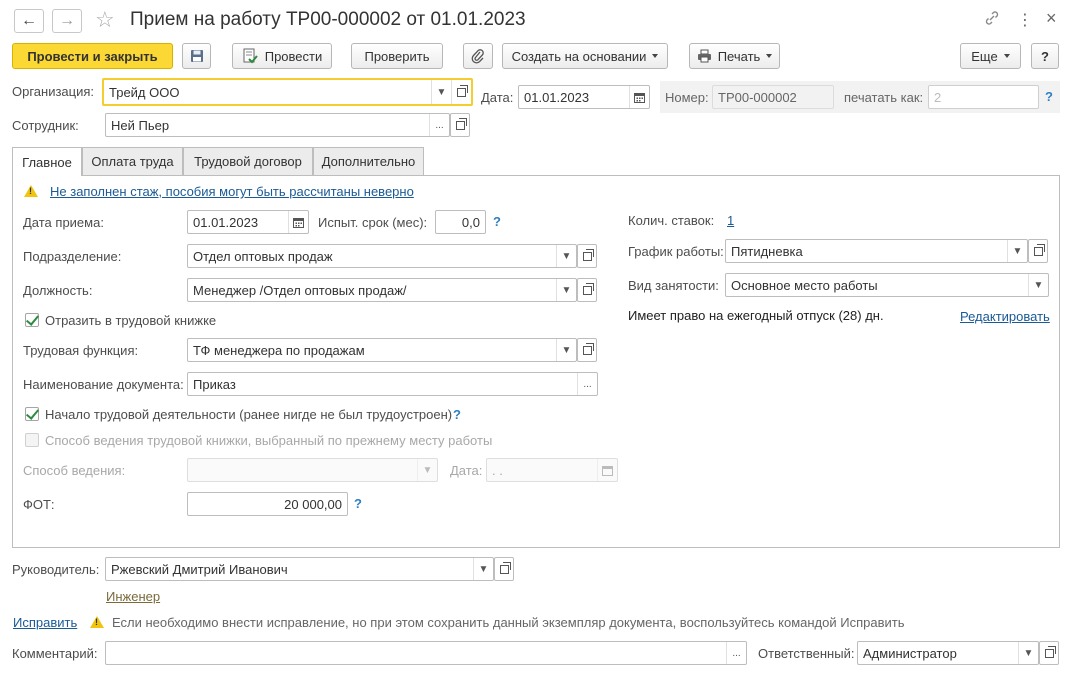  Describe the element at coordinates (1025, 20) in the screenshot. I see `more-icon: ⋮` at that location.